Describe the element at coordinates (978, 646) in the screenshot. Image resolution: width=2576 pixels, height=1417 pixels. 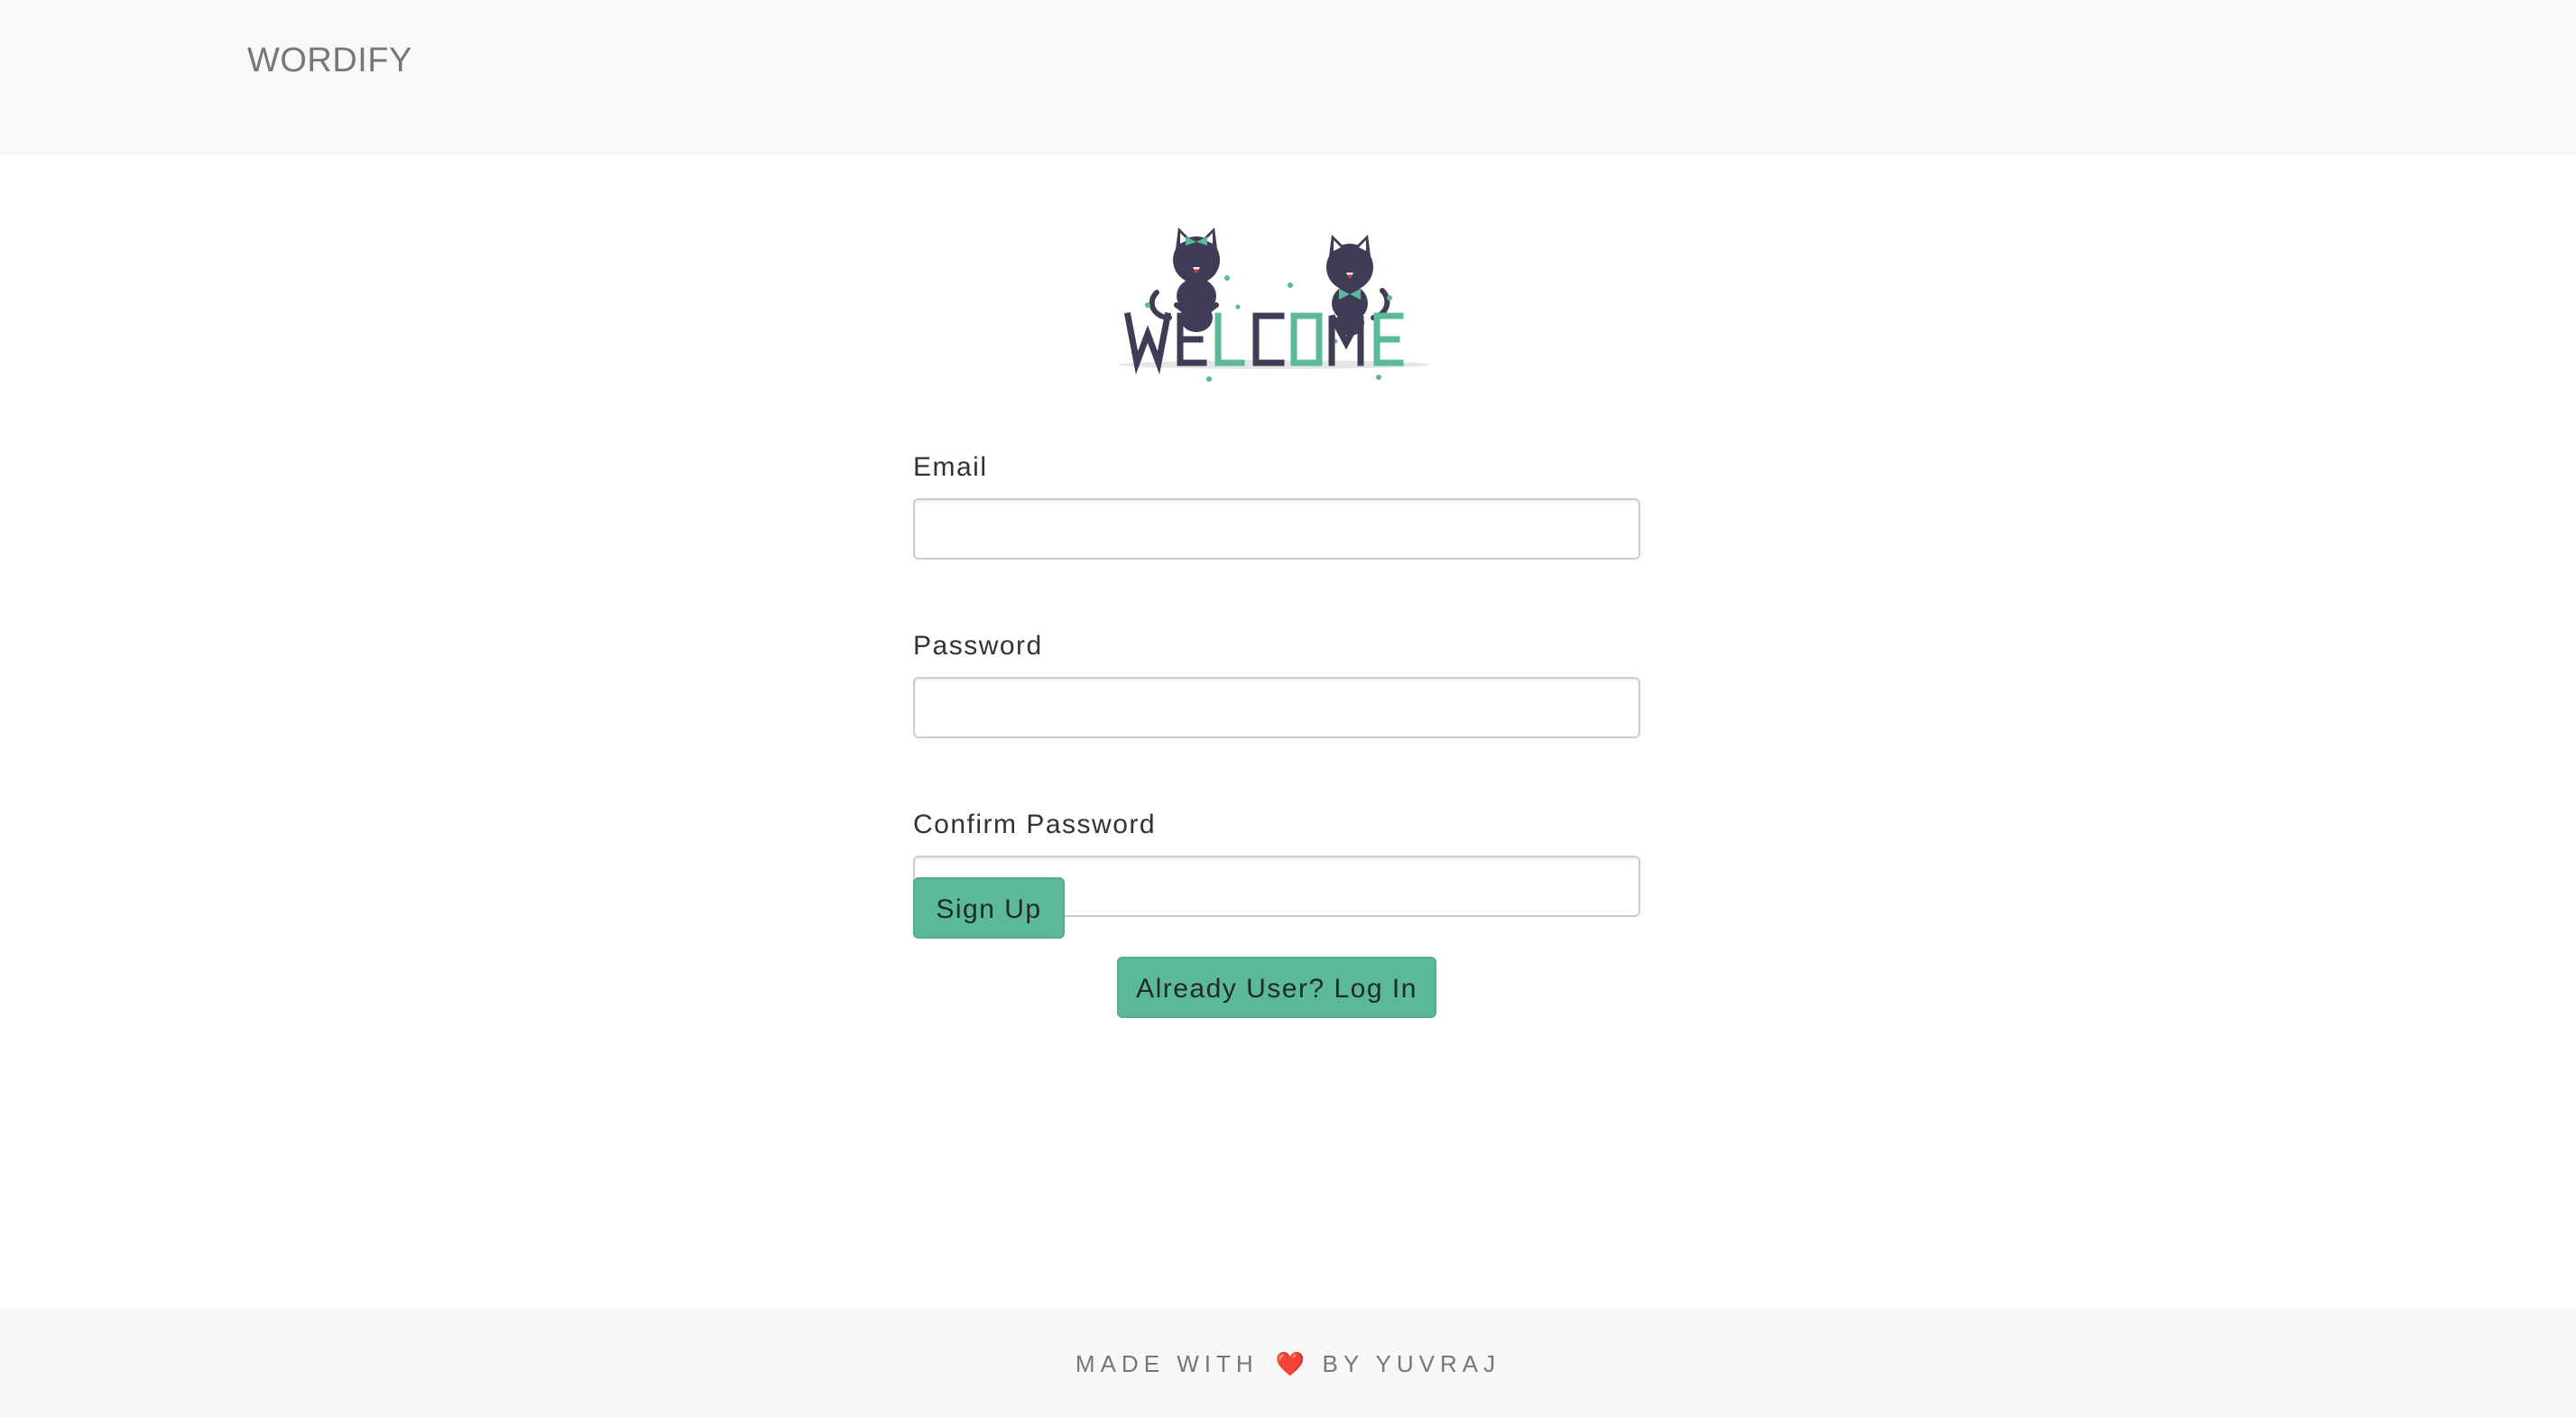
I see `password-label: Password` at that location.